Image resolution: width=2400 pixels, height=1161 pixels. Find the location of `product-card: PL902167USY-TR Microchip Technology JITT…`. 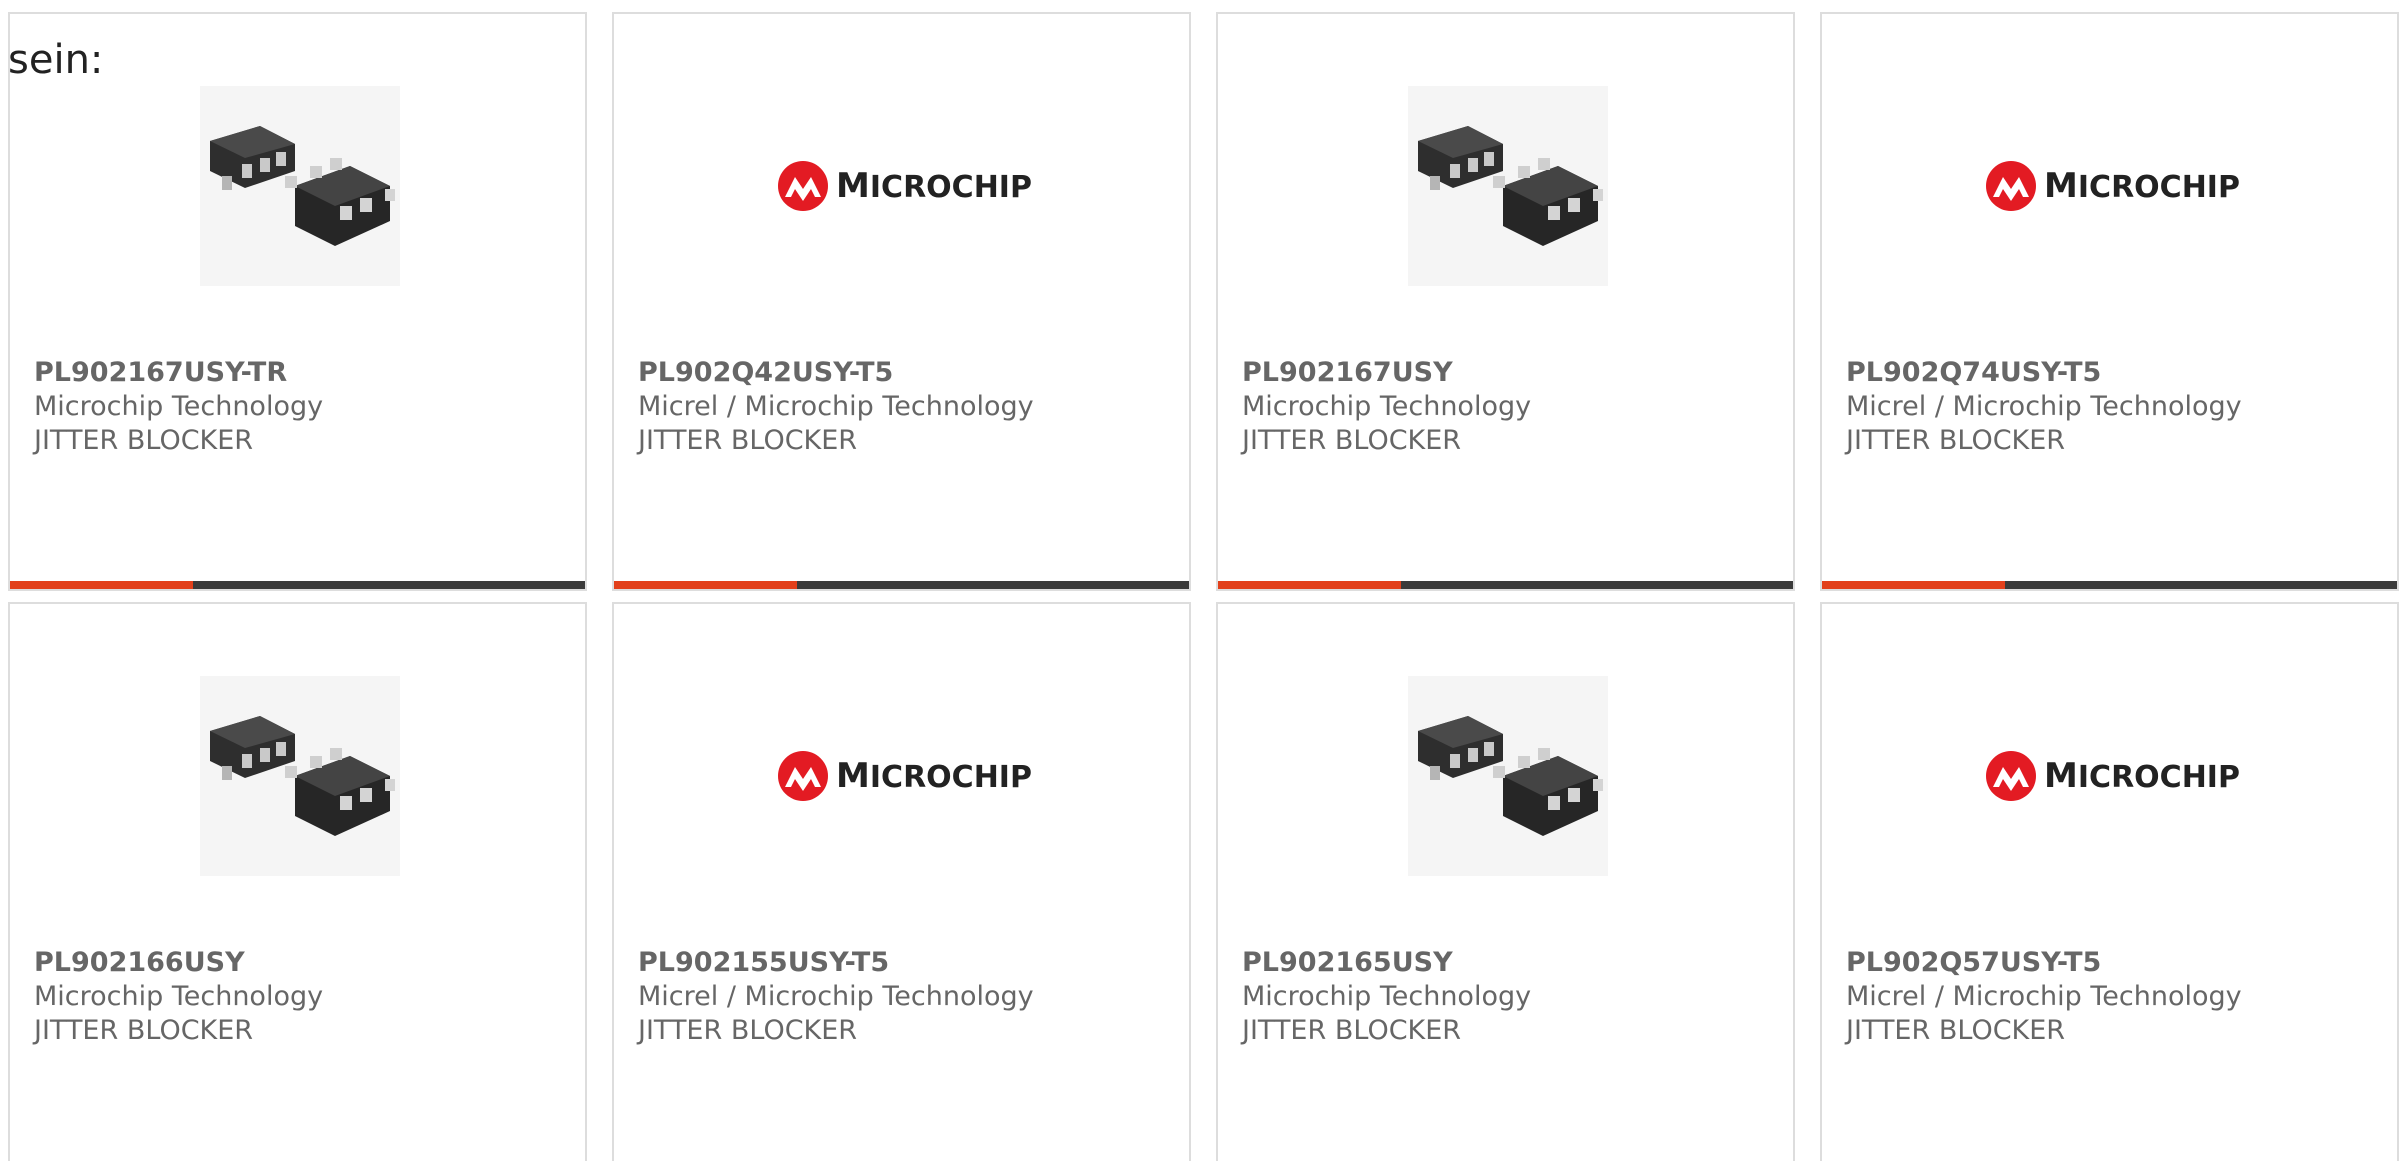

product-card: PL902167USY-TR Microchip Technology JITT… is located at coordinates (297, 301).